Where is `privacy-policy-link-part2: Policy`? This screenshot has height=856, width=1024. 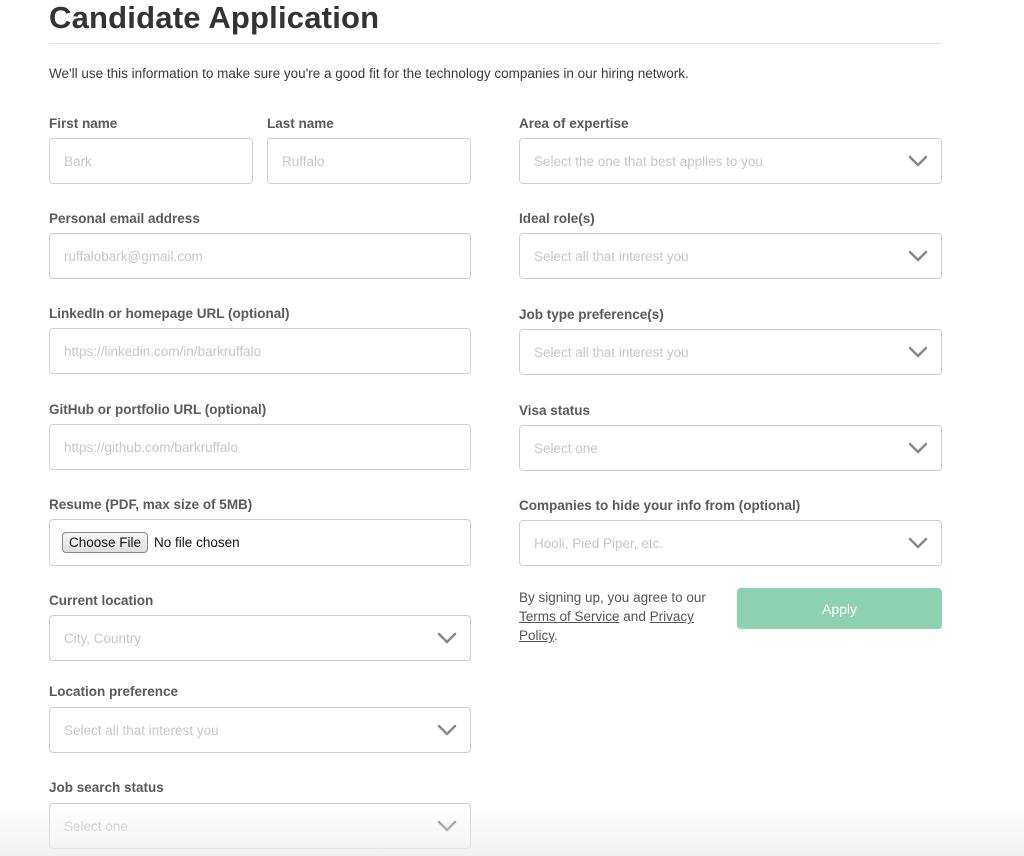 privacy-policy-link-part2: Policy is located at coordinates (536, 635).